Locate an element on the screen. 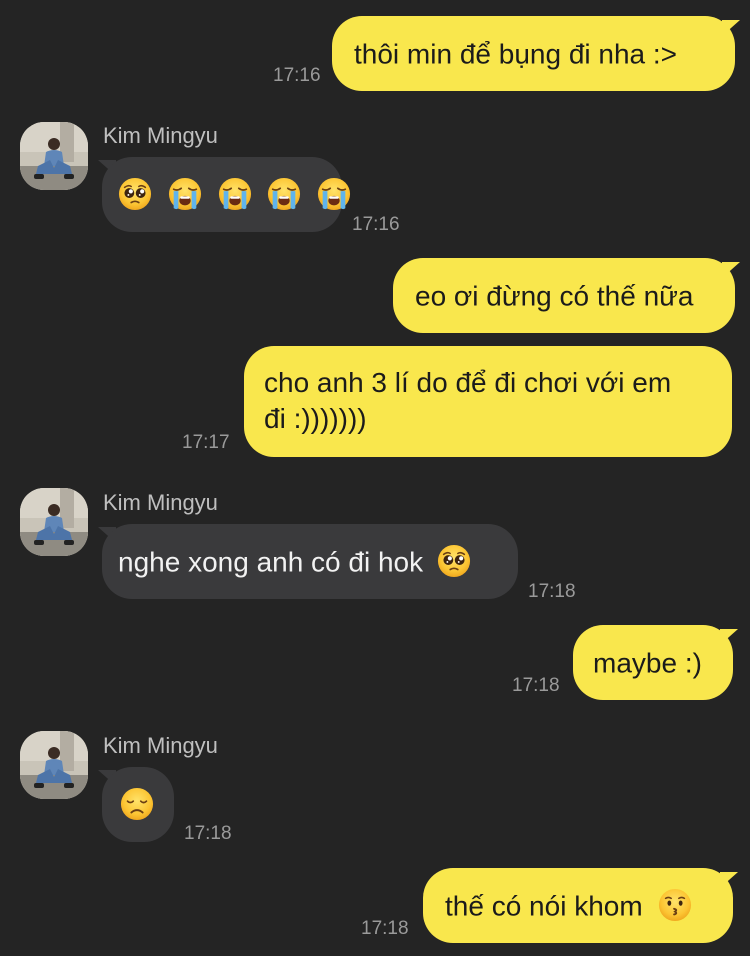 Image resolution: width=750 pixels, height=956 pixels. message-text: eo ơi đừng có thế nữa is located at coordinates (554, 296).